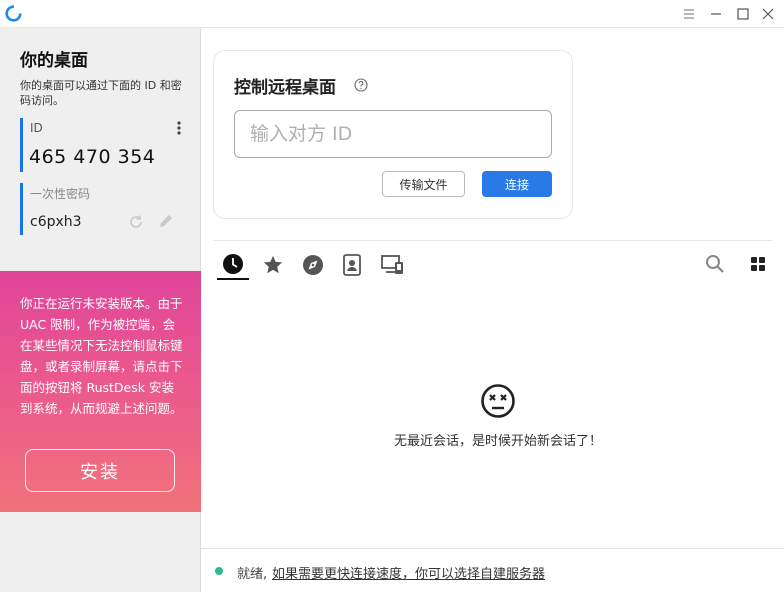 The image size is (784, 592). What do you see at coordinates (56, 222) in the screenshot?
I see `password-value: c6pxh3` at bounding box center [56, 222].